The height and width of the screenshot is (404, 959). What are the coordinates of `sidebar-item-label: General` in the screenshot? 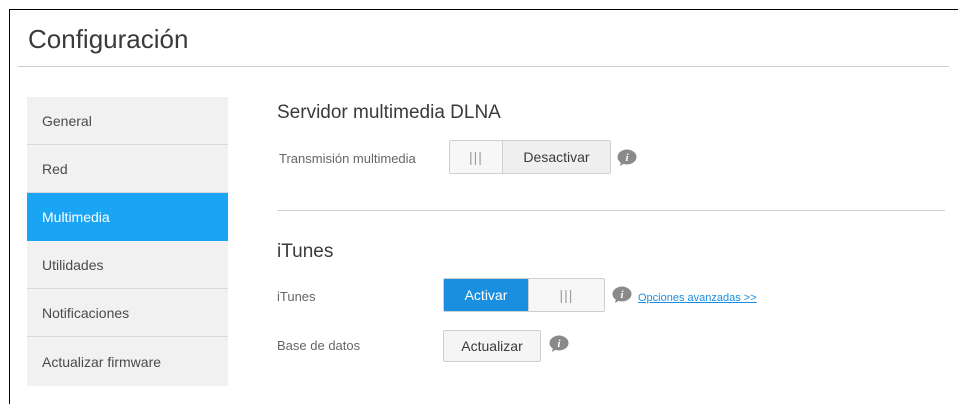 It's located at (67, 120).